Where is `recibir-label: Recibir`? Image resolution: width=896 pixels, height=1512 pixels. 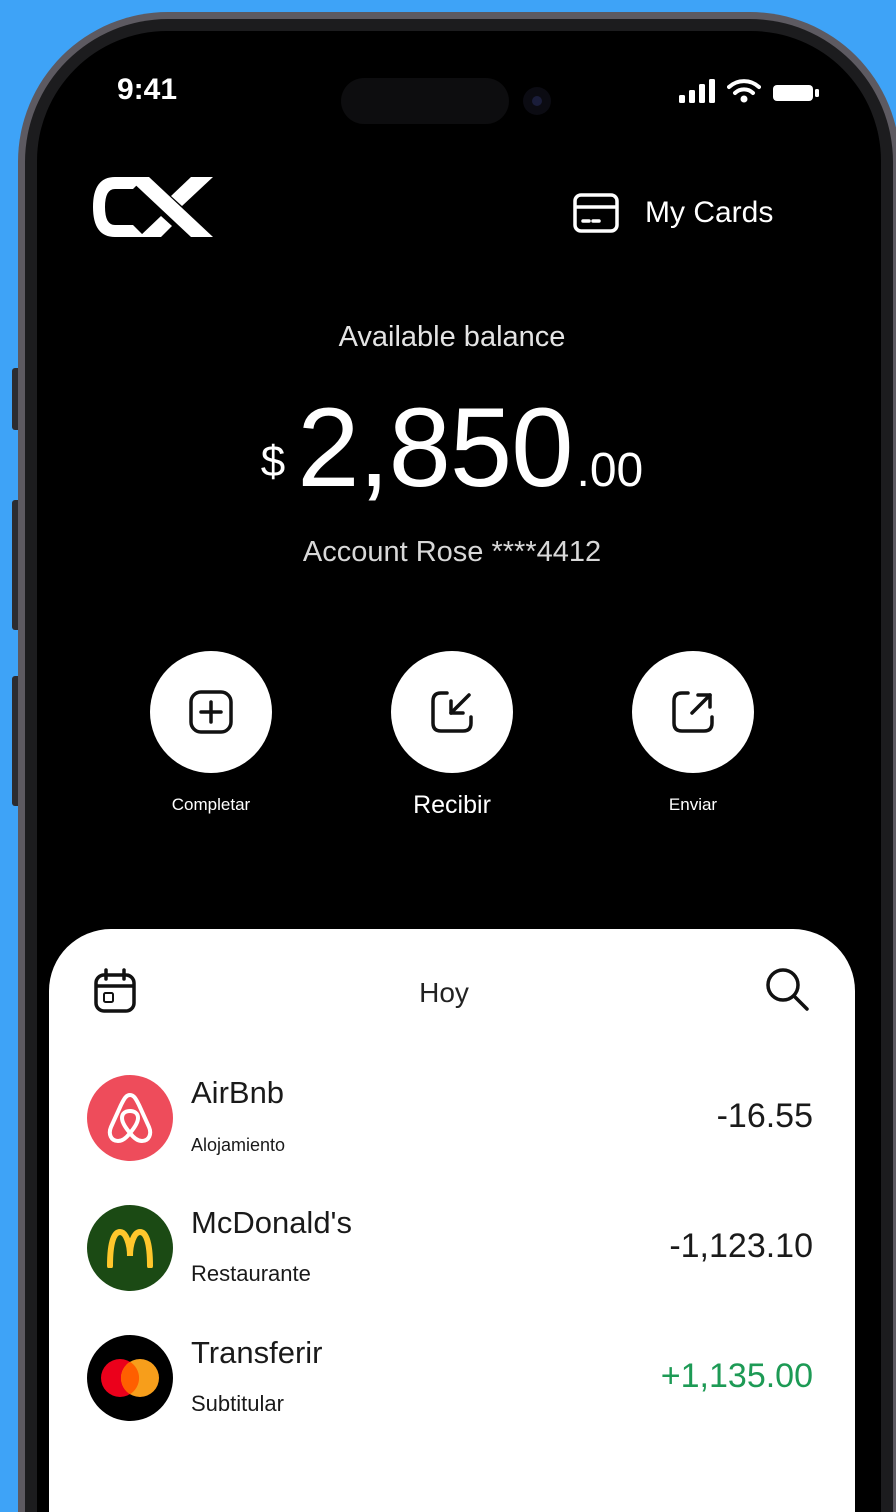 recibir-label: Recibir is located at coordinates (452, 805).